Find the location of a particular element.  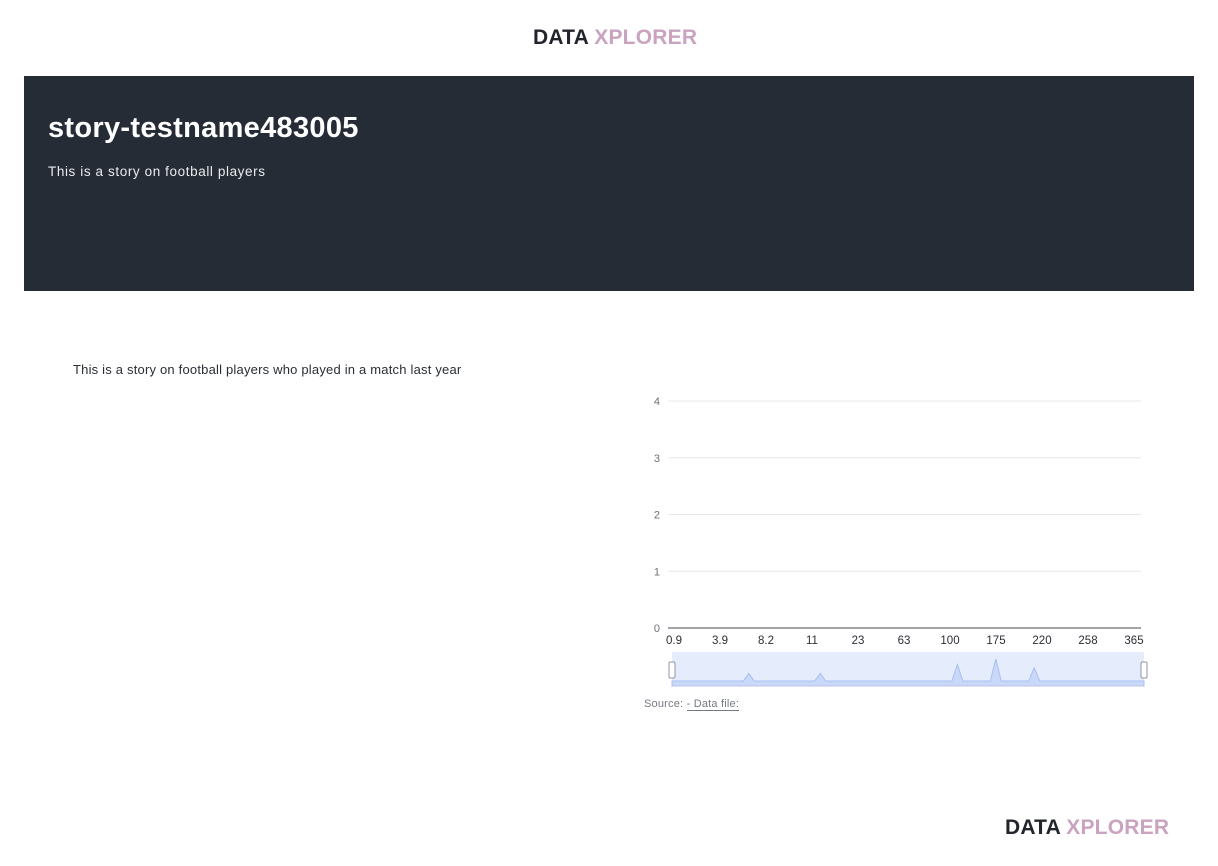

x-tick-label: 175 is located at coordinates (995, 641).